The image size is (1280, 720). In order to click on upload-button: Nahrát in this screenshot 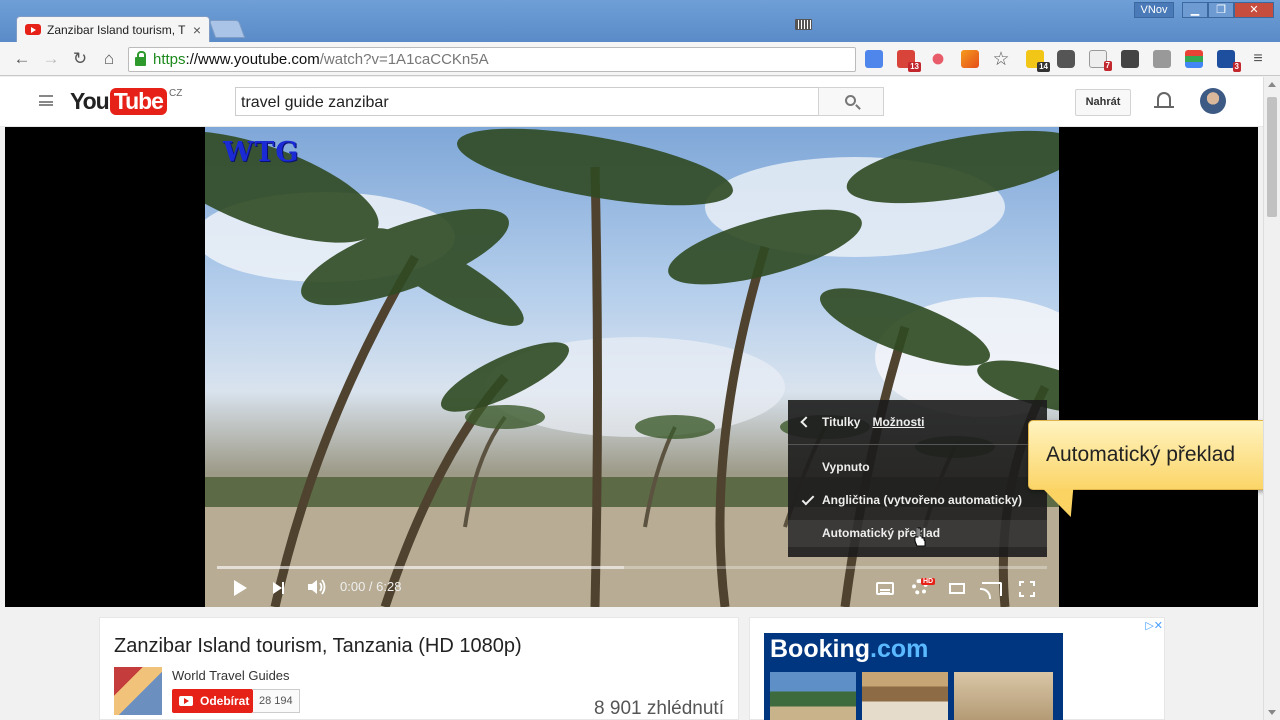, I will do `click(1103, 102)`.